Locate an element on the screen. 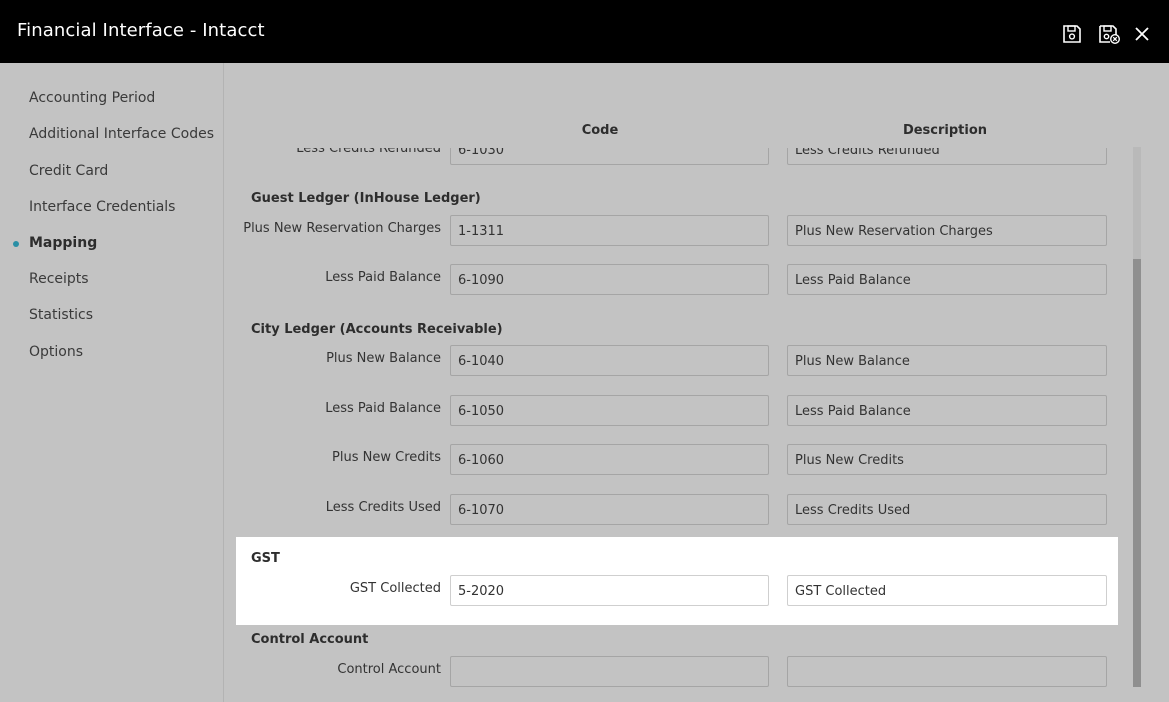 The image size is (1169, 702). code-input: 5-2020 is located at coordinates (609, 590).